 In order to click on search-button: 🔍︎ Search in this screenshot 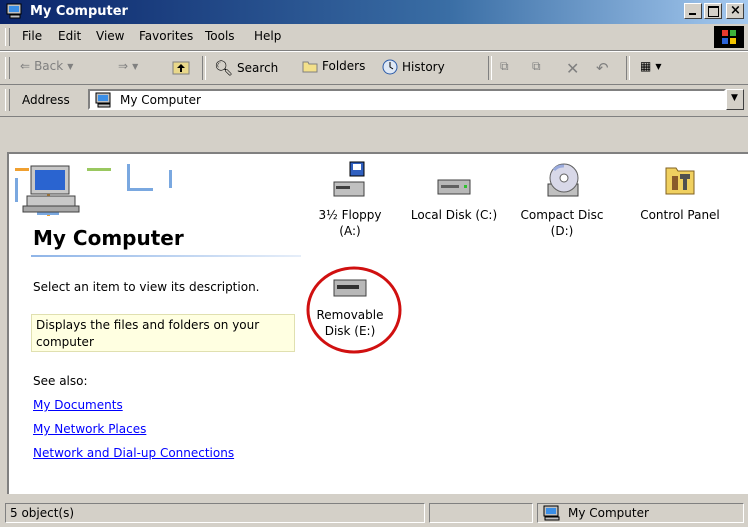, I will do `click(246, 68)`.